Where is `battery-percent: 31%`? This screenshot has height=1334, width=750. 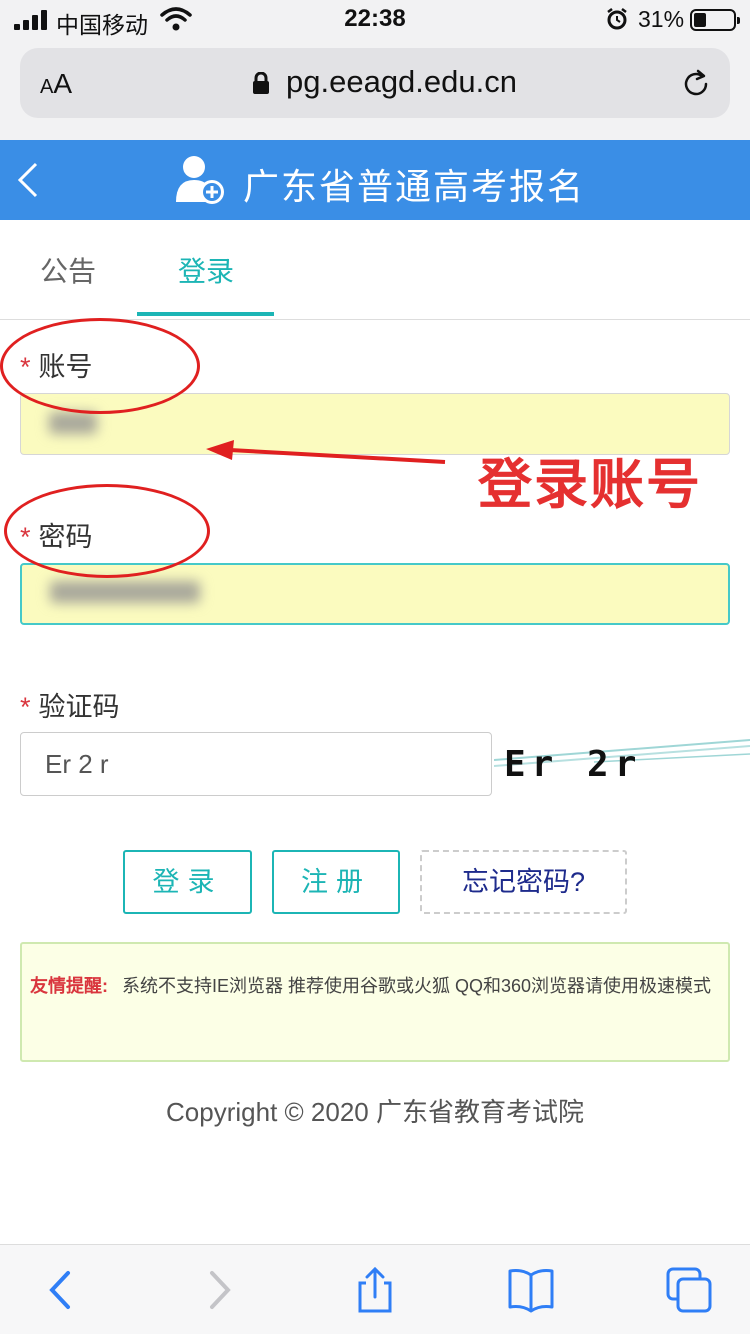 battery-percent: 31% is located at coordinates (661, 19).